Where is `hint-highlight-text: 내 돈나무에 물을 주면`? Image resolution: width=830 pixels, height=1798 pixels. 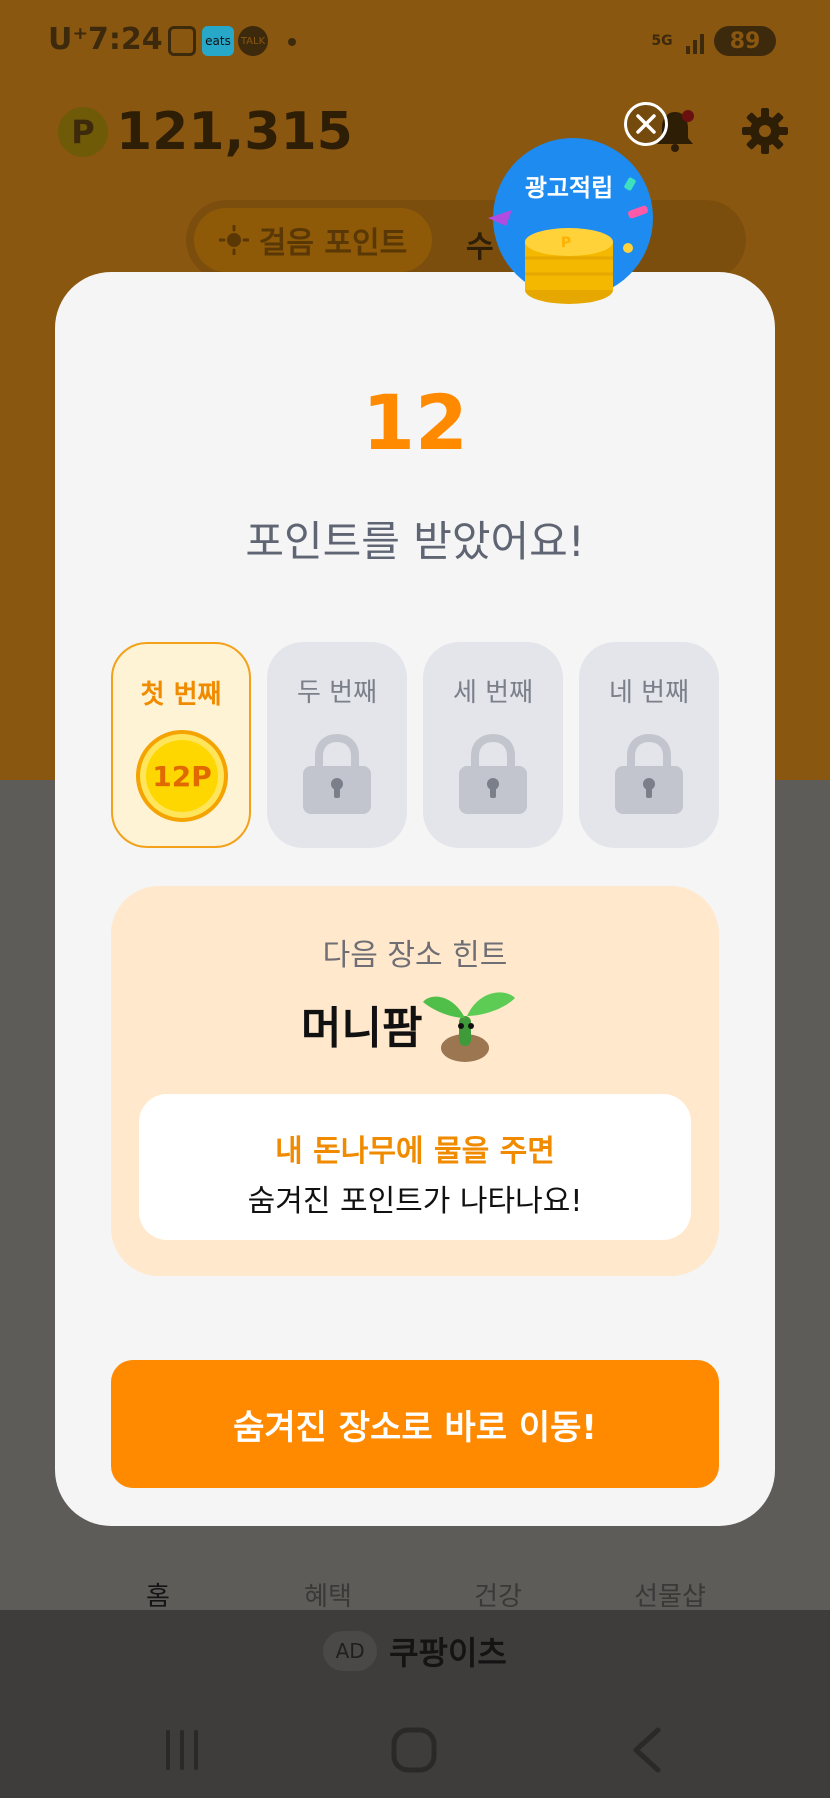 hint-highlight-text: 내 돈나무에 물을 주면 is located at coordinates (415, 1151).